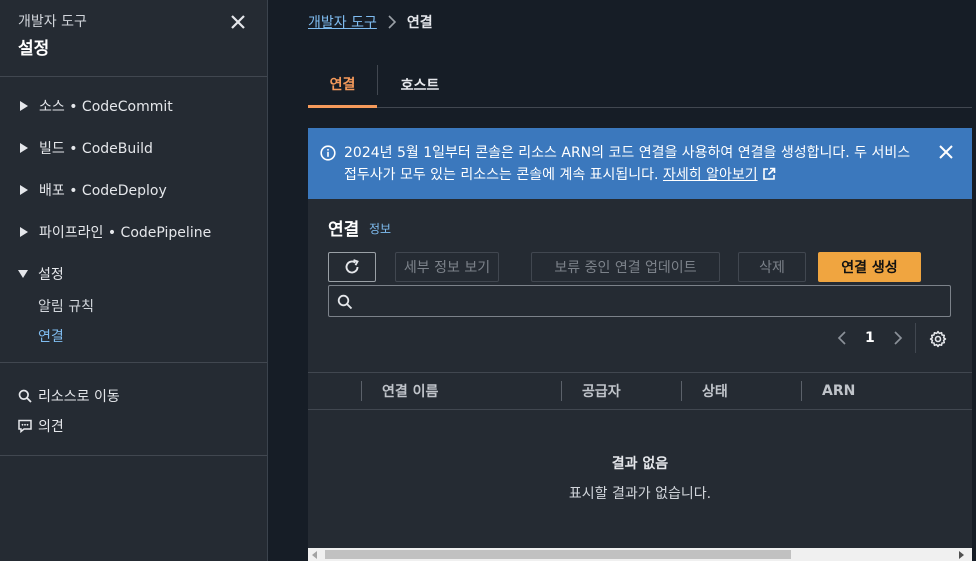  What do you see at coordinates (106, 107) in the screenshot?
I see `sidebar-item-label: 소스 • CodeCommit` at bounding box center [106, 107].